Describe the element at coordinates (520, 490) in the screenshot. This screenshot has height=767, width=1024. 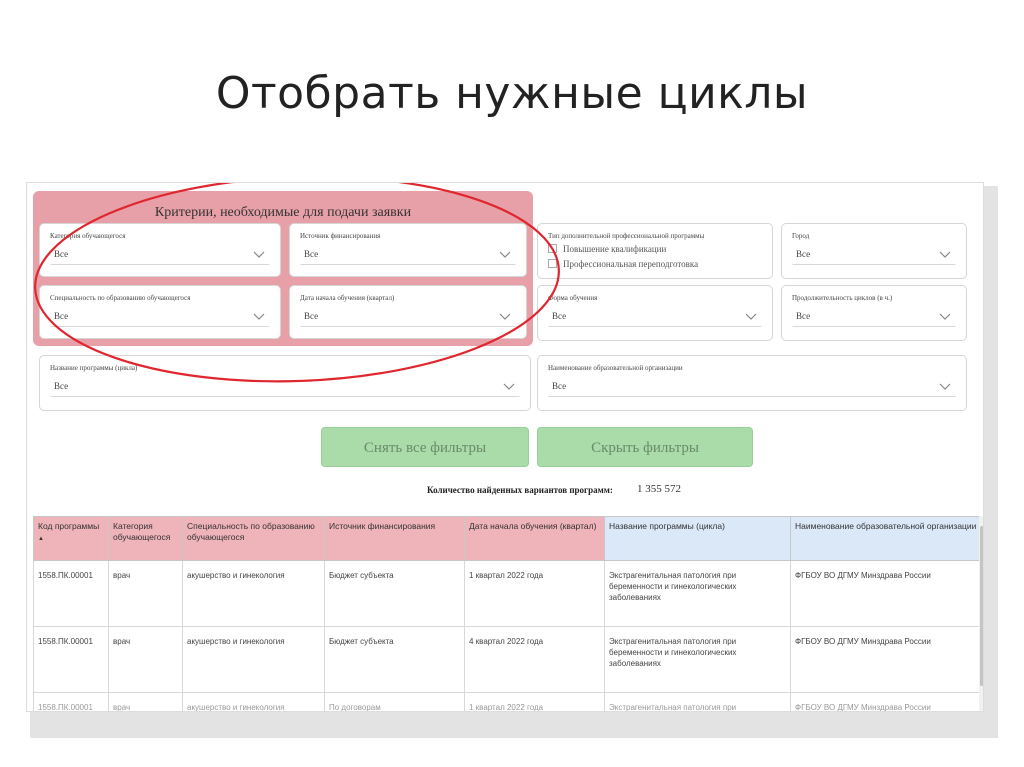
I see `results-count-label: Количество найденных вариантов программ:` at that location.